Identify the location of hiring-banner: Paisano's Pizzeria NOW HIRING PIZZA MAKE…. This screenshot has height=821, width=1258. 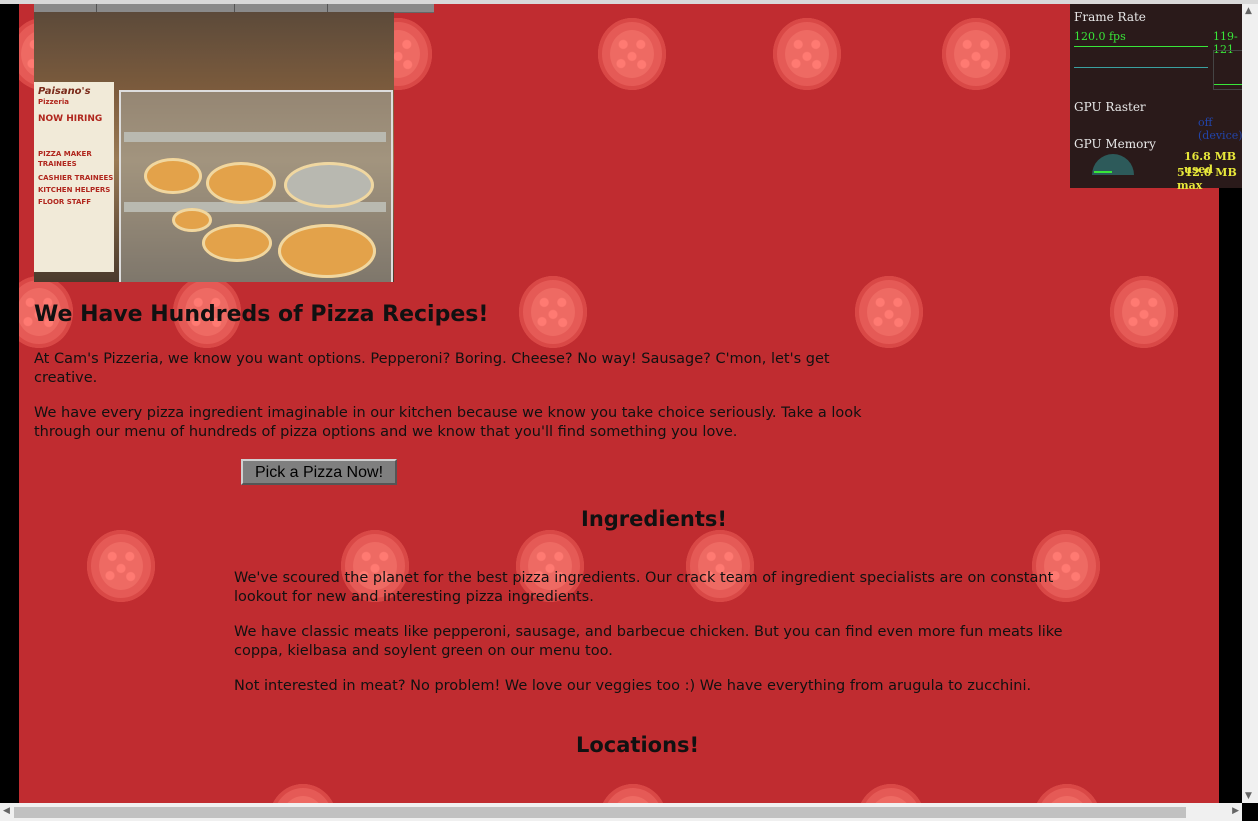
(74, 177).